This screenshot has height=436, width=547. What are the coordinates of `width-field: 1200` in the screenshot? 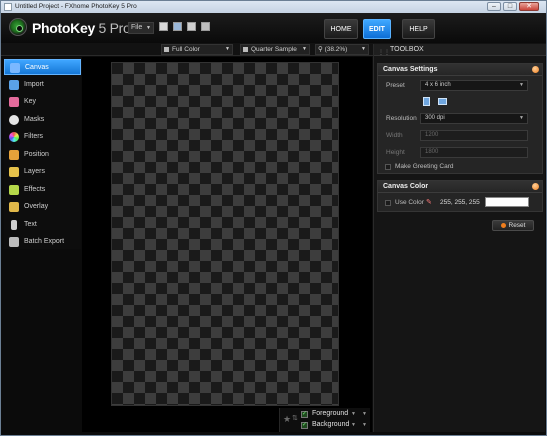 It's located at (474, 135).